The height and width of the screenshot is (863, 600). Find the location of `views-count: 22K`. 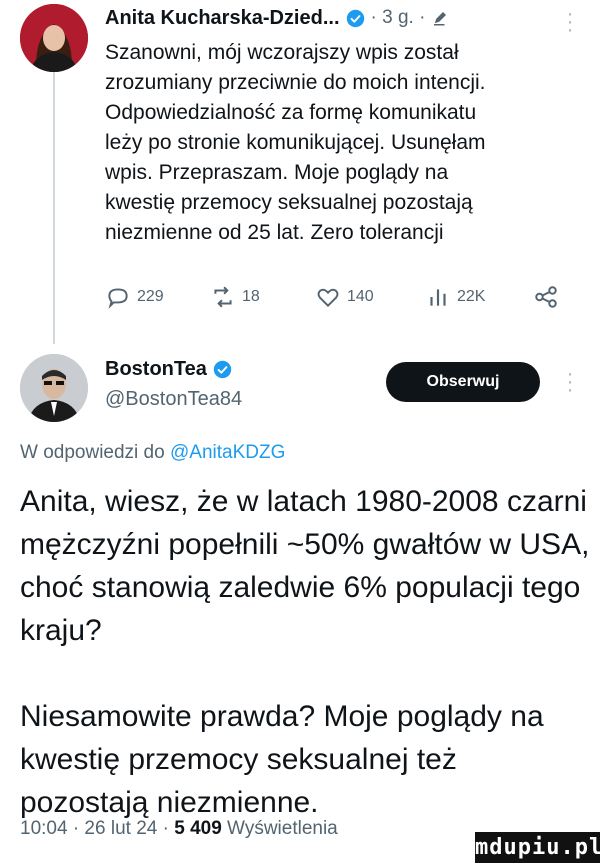

views-count: 22K is located at coordinates (471, 296).